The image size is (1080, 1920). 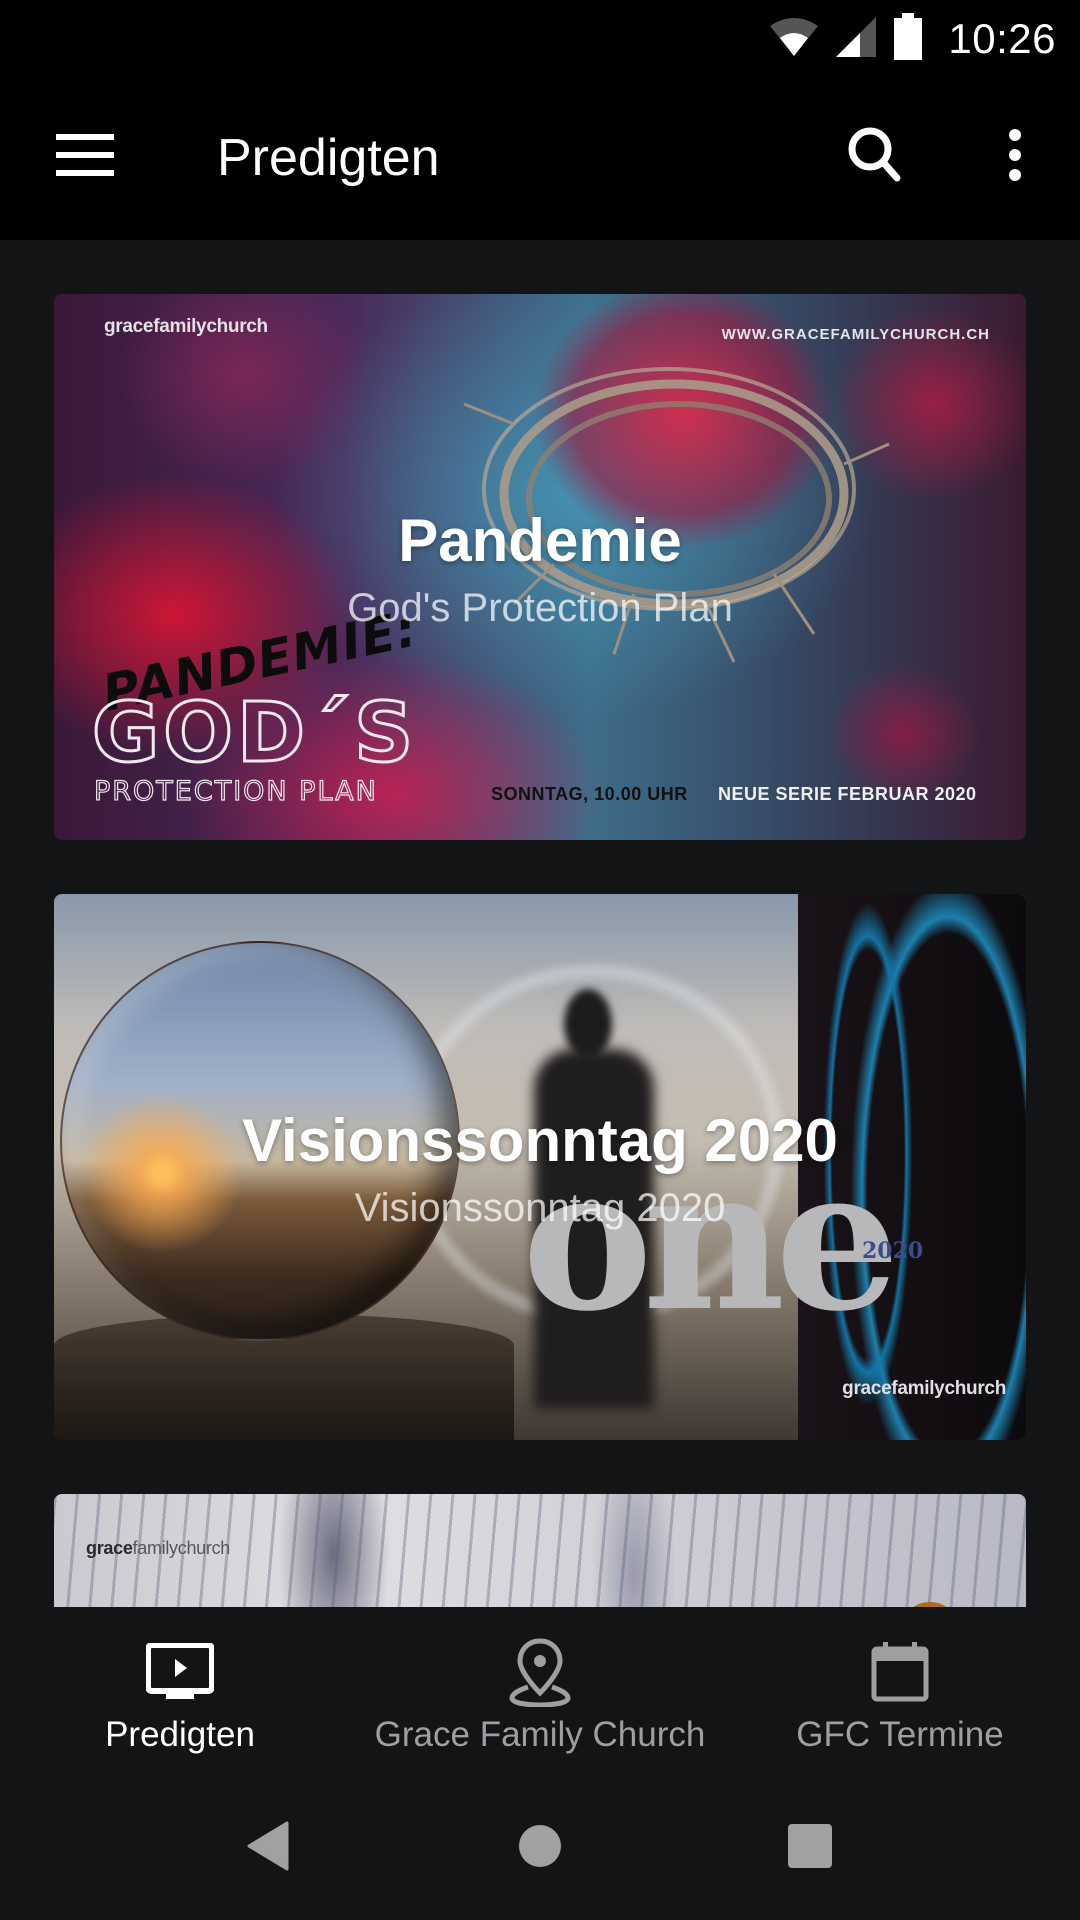 I want to click on nav-label: GFC Termine, so click(x=900, y=1734).